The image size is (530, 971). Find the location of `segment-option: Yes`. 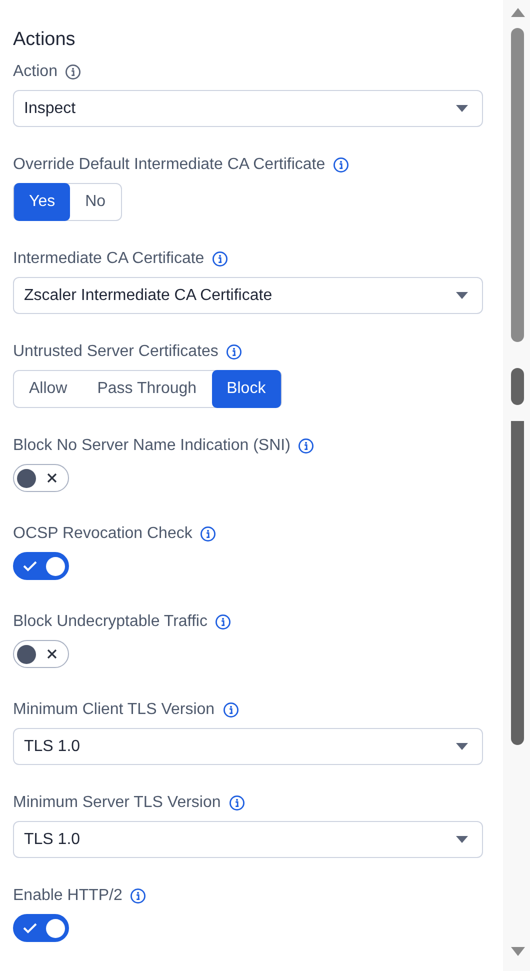

segment-option: Yes is located at coordinates (42, 202).